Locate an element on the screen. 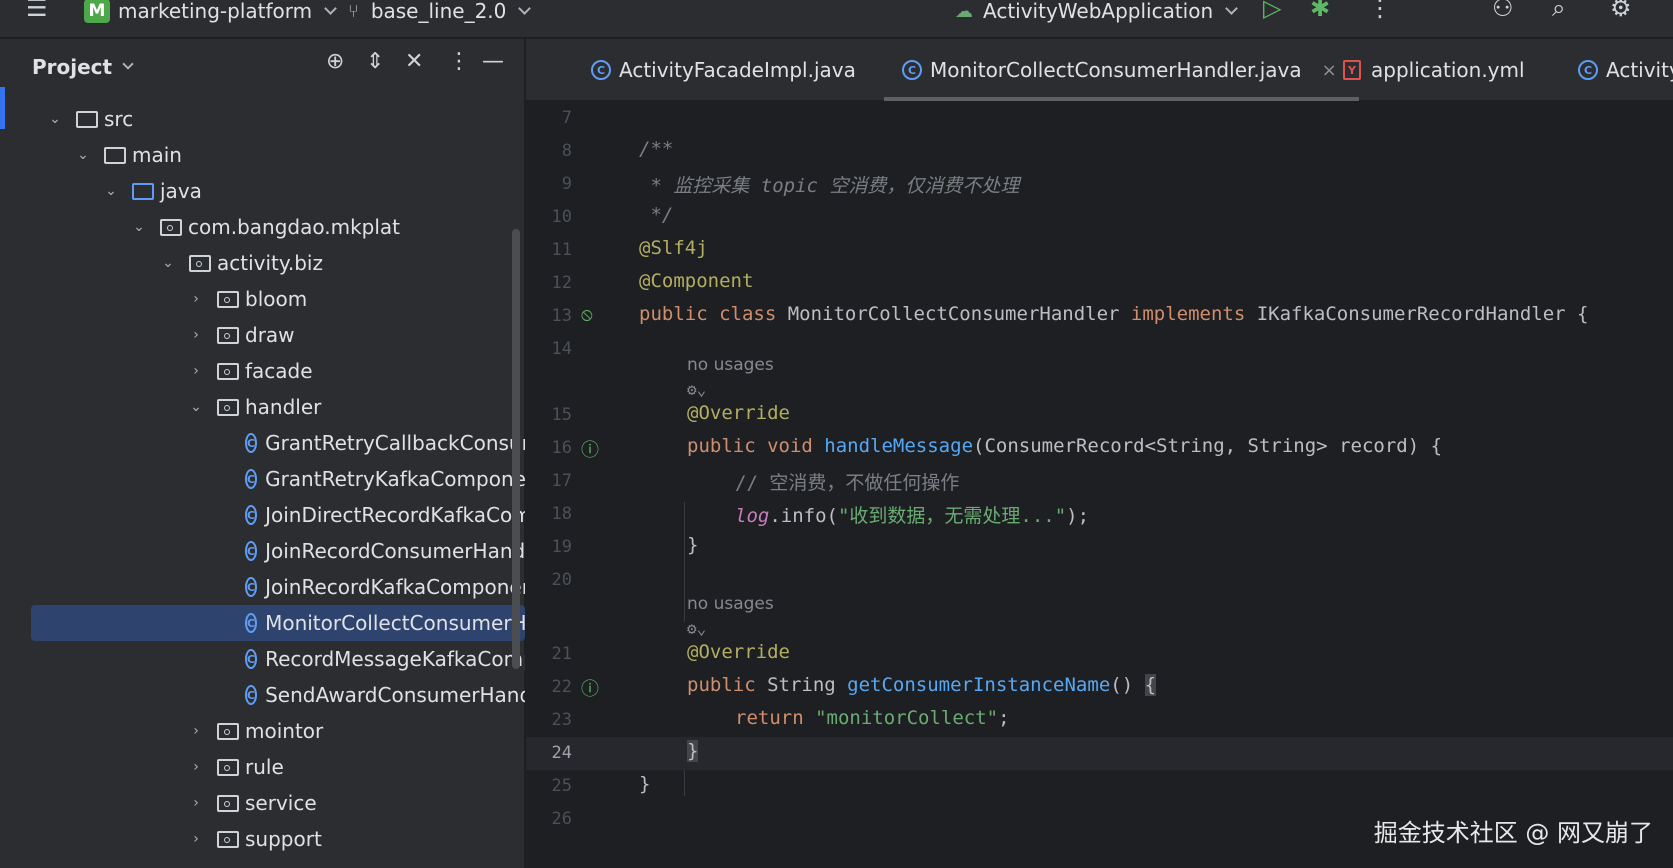 This screenshot has width=1673, height=868. tree-item-package: › bloom is located at coordinates (262, 299).